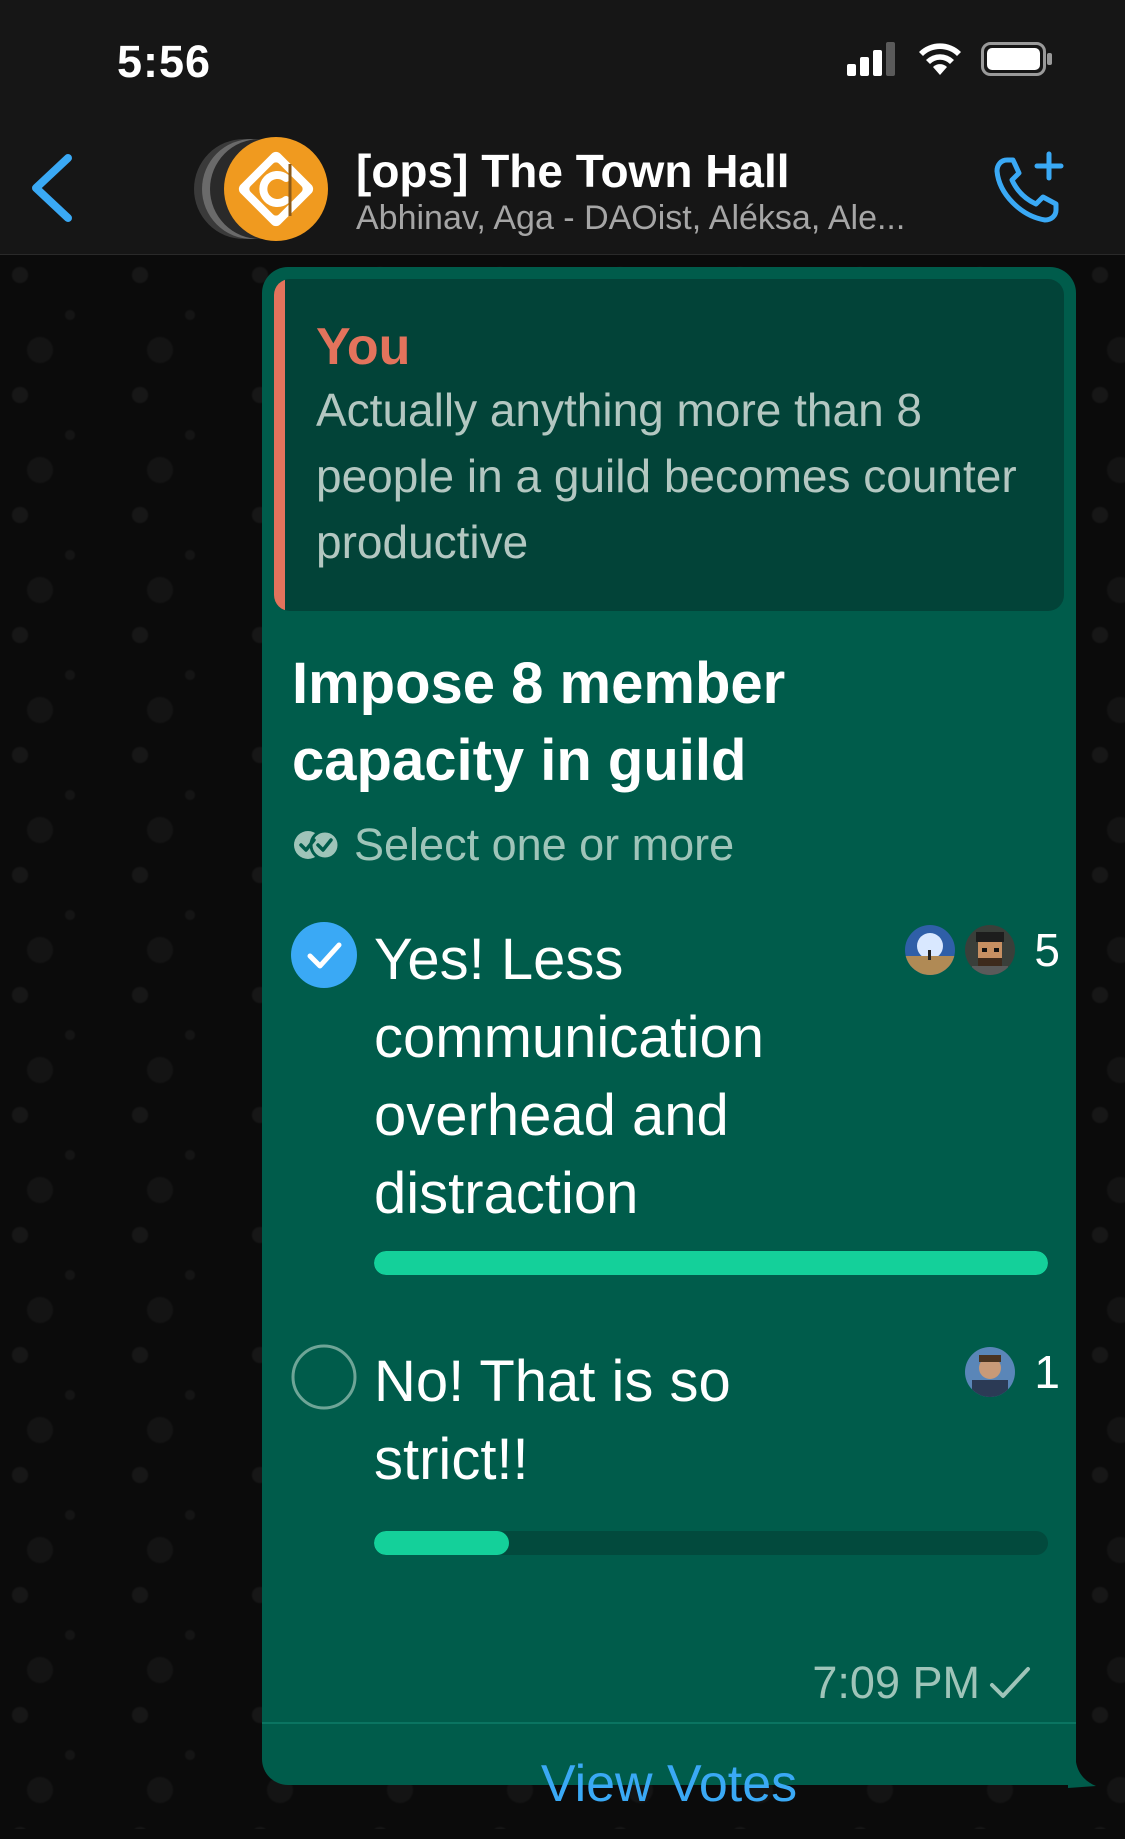 The image size is (1125, 1839). What do you see at coordinates (1047, 1372) in the screenshot?
I see `poll-option-count: 1` at bounding box center [1047, 1372].